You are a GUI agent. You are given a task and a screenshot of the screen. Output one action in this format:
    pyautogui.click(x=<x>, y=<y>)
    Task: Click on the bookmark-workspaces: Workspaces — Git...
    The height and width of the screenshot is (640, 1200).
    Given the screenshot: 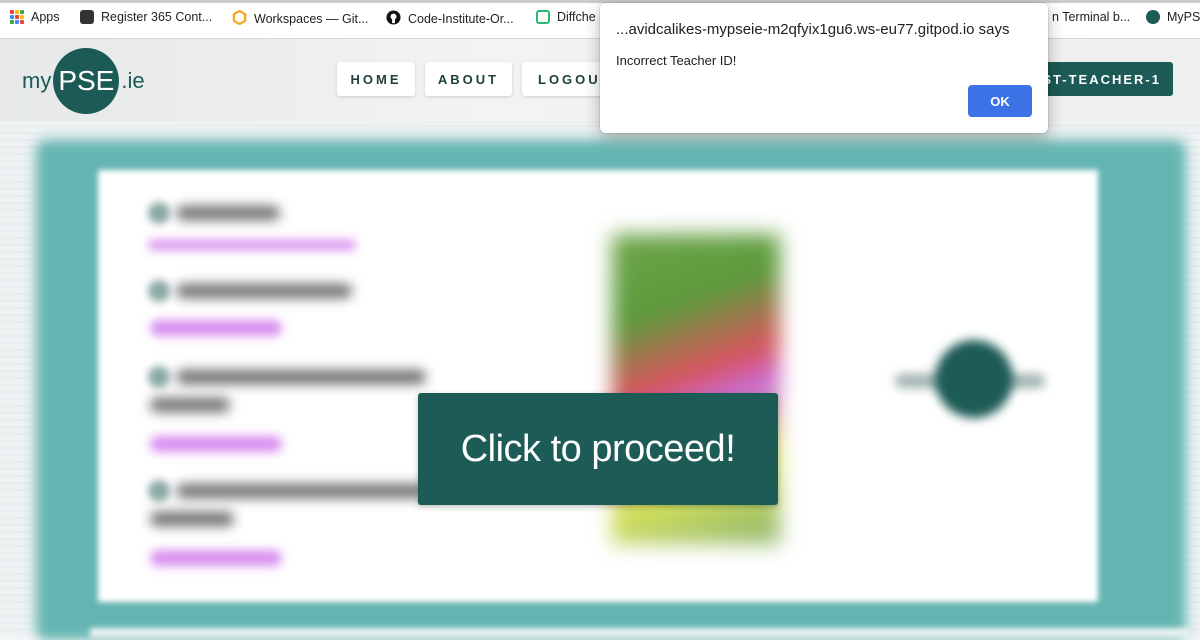 What is the action you would take?
    pyautogui.click(x=300, y=18)
    